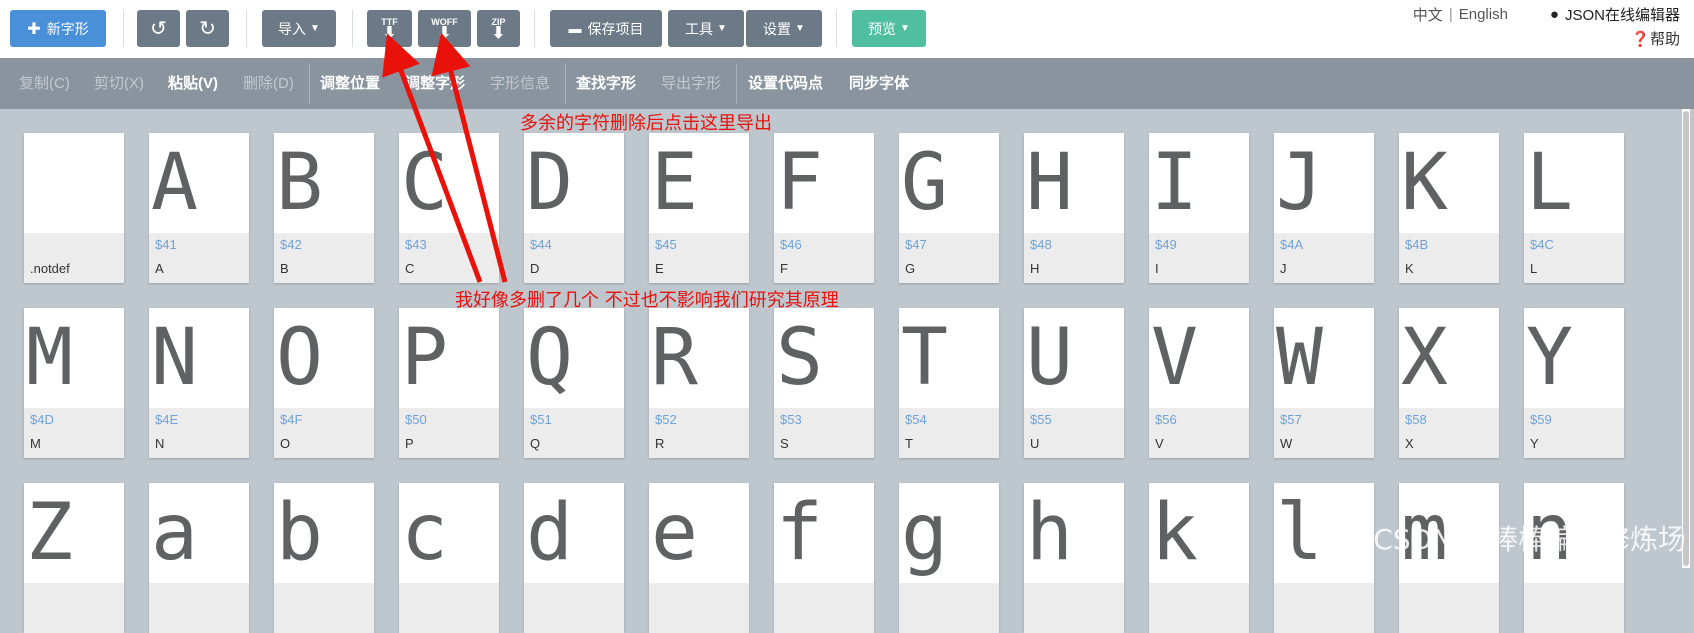 The width and height of the screenshot is (1694, 633). I want to click on save-project-button: ▬ 保存项目, so click(606, 28).